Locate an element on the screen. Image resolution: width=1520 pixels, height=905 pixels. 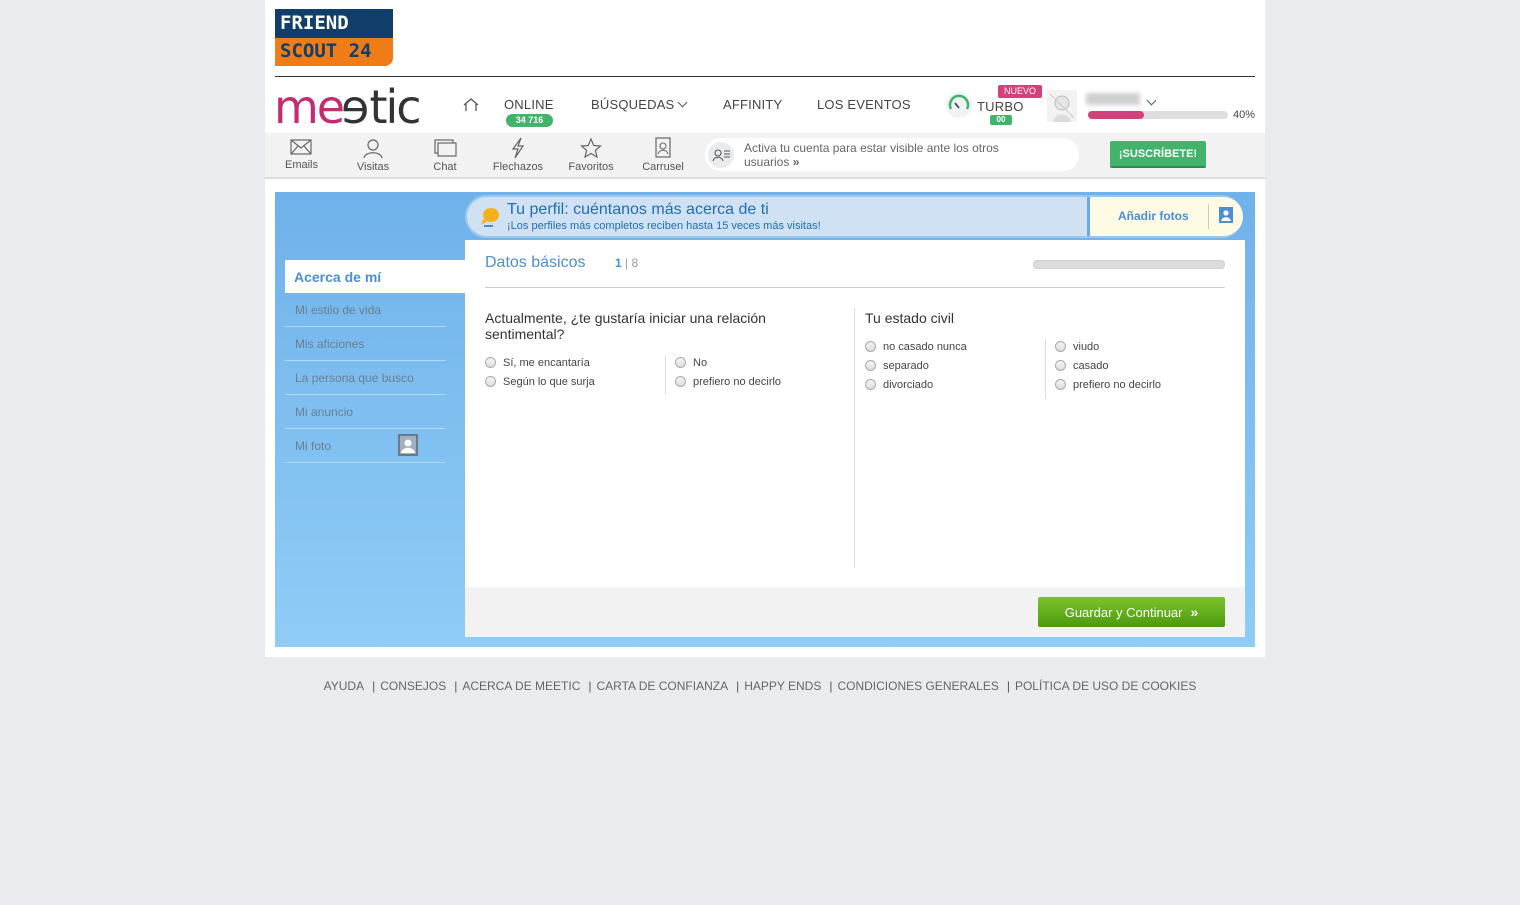
turbo-gauge-icon is located at coordinates (959, 105).